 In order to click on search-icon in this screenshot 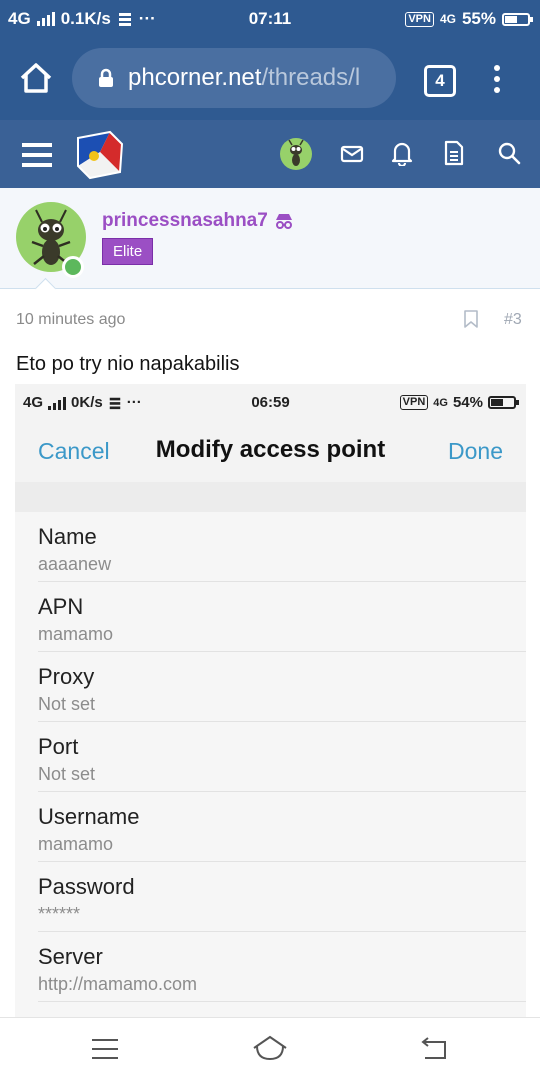, I will do `click(509, 153)`.